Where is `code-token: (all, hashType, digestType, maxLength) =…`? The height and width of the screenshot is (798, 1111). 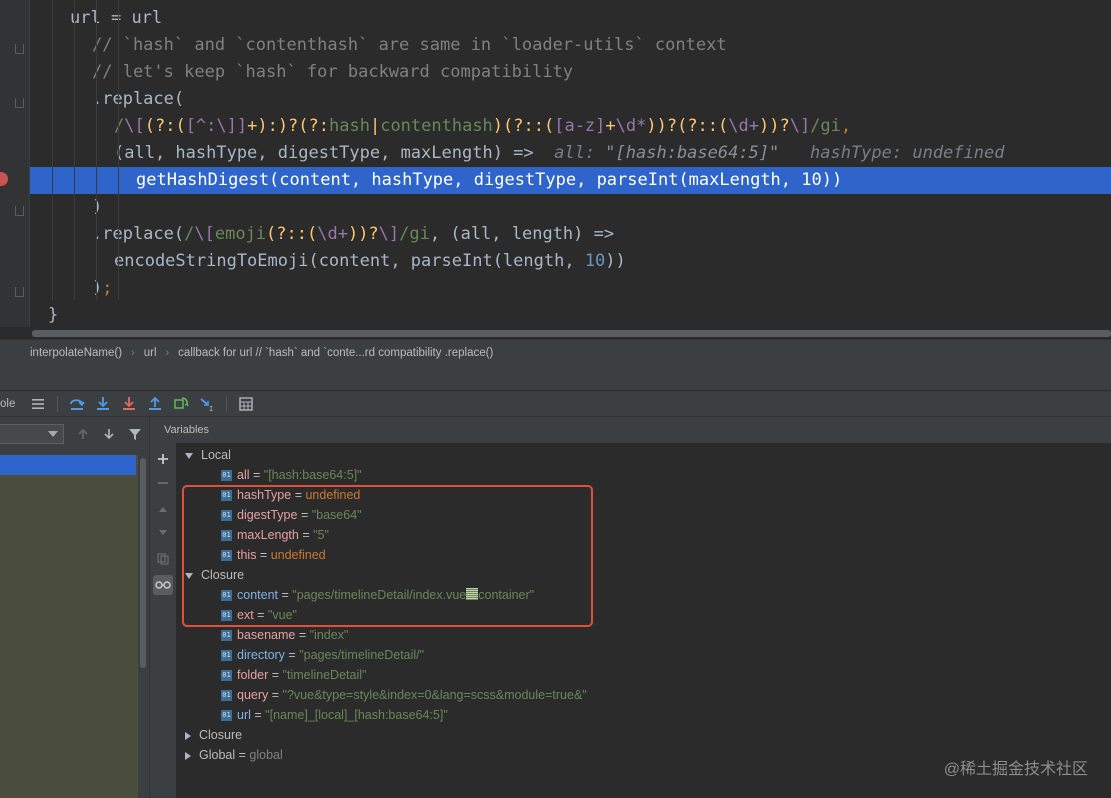 code-token: (all, hashType, digestType, maxLength) =… is located at coordinates (324, 153).